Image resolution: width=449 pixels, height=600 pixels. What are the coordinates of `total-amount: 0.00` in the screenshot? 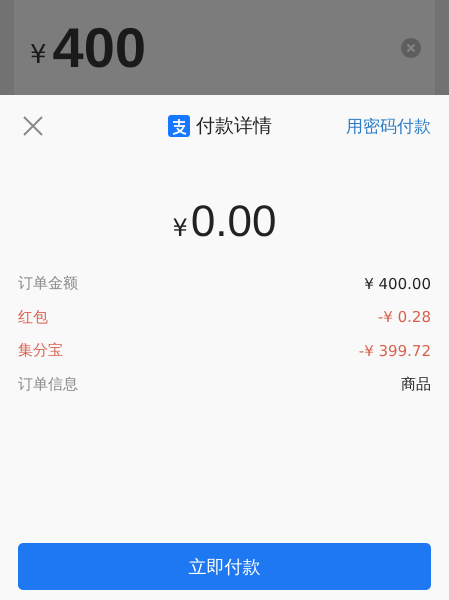 It's located at (233, 222).